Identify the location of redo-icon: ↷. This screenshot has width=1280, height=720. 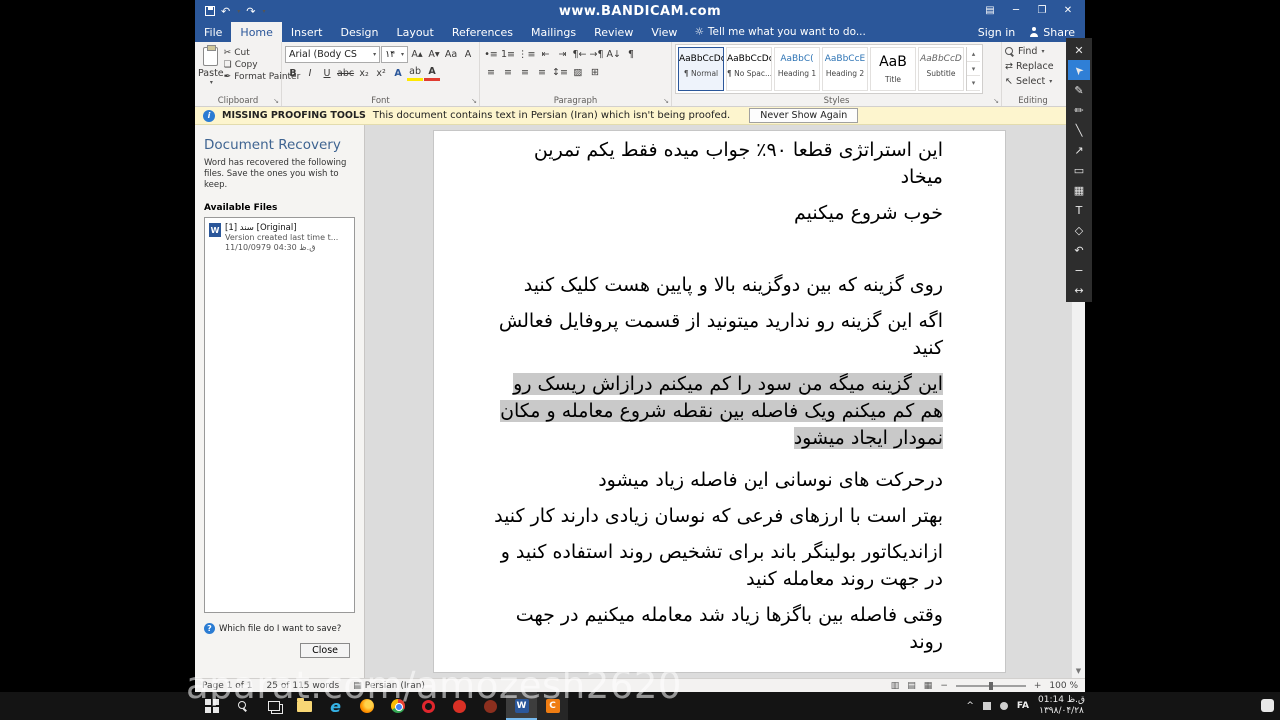
(250, 11).